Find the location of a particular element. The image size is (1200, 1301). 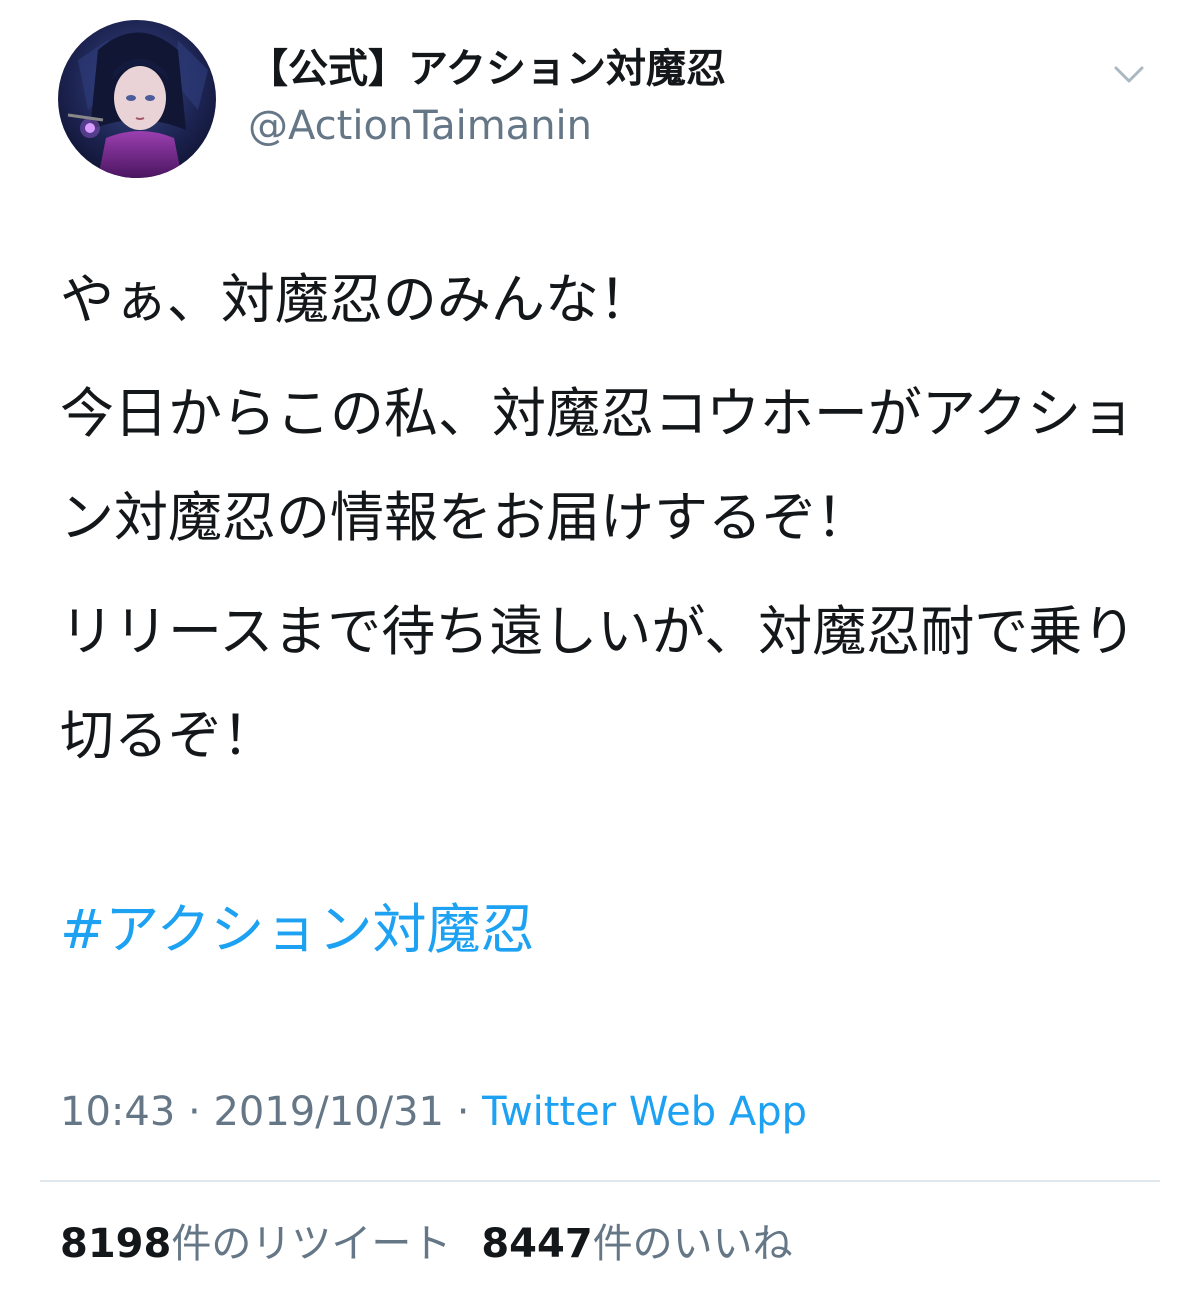

avatar is located at coordinates (137, 99).